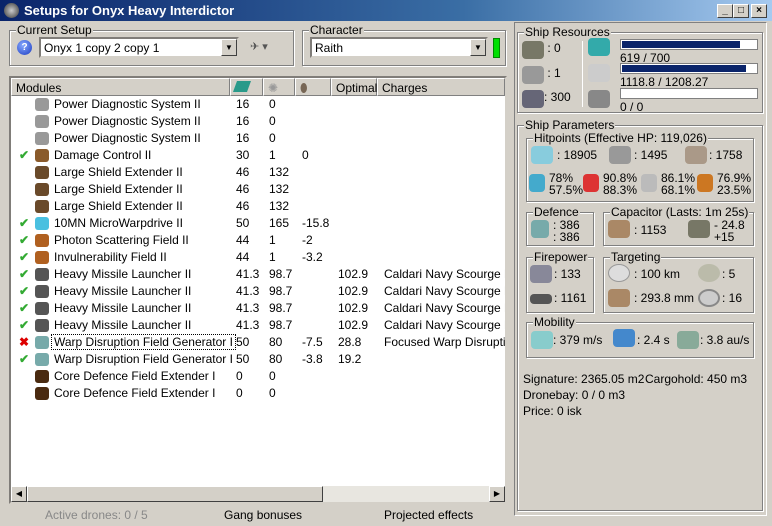 Image resolution: width=772 pixels, height=526 pixels. I want to click on module-row: ✔ Invulnerability Field II 44 1 -3.2, so click(258, 257).